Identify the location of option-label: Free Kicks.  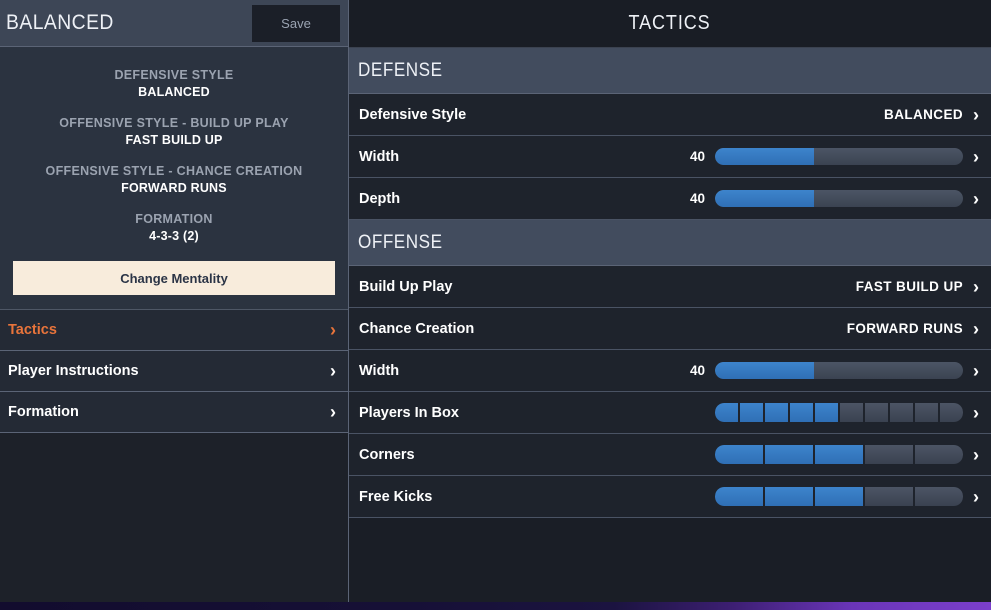
(396, 496).